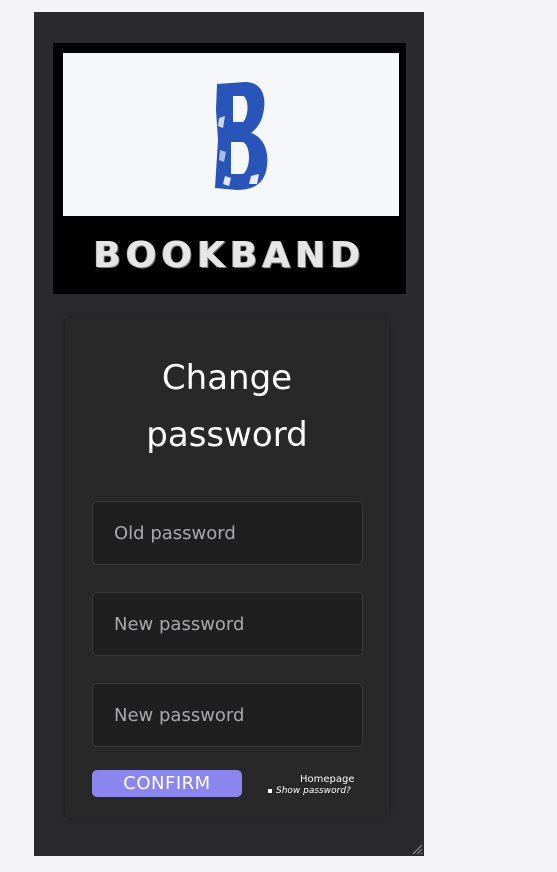 Image resolution: width=557 pixels, height=872 pixels. Describe the element at coordinates (227, 533) in the screenshot. I see `old-password-field` at that location.